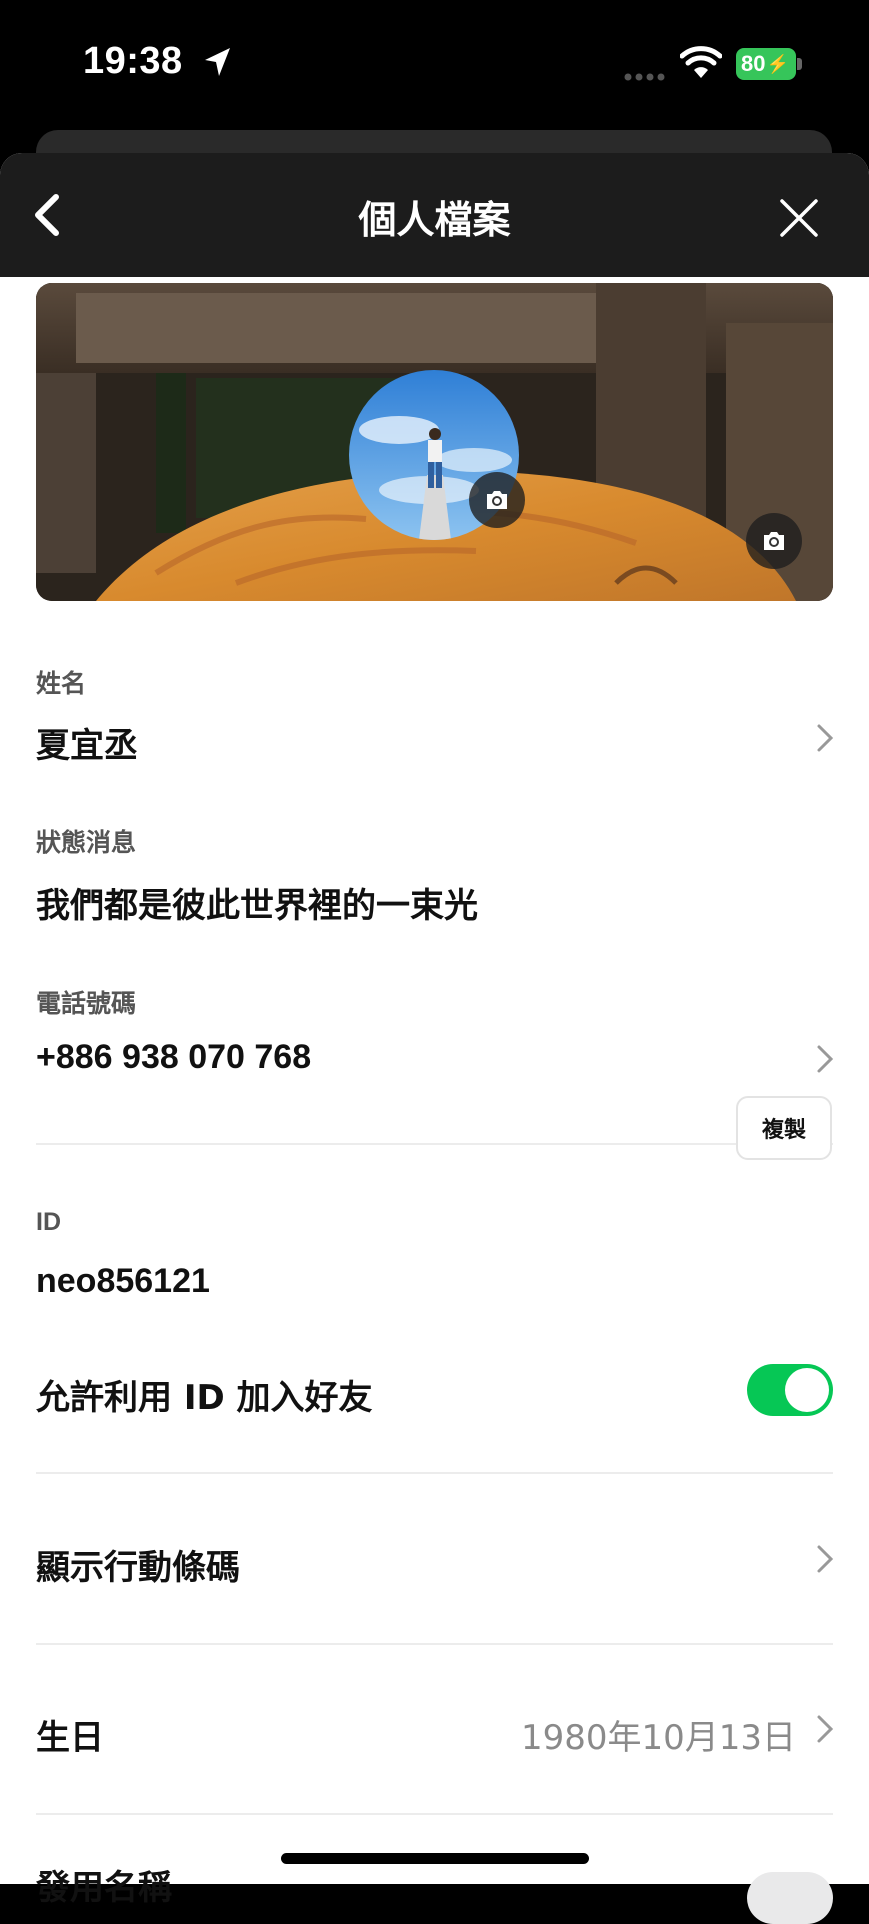 Image resolution: width=869 pixels, height=1924 pixels. What do you see at coordinates (807, 1390) in the screenshot?
I see `toggle-knob` at bounding box center [807, 1390].